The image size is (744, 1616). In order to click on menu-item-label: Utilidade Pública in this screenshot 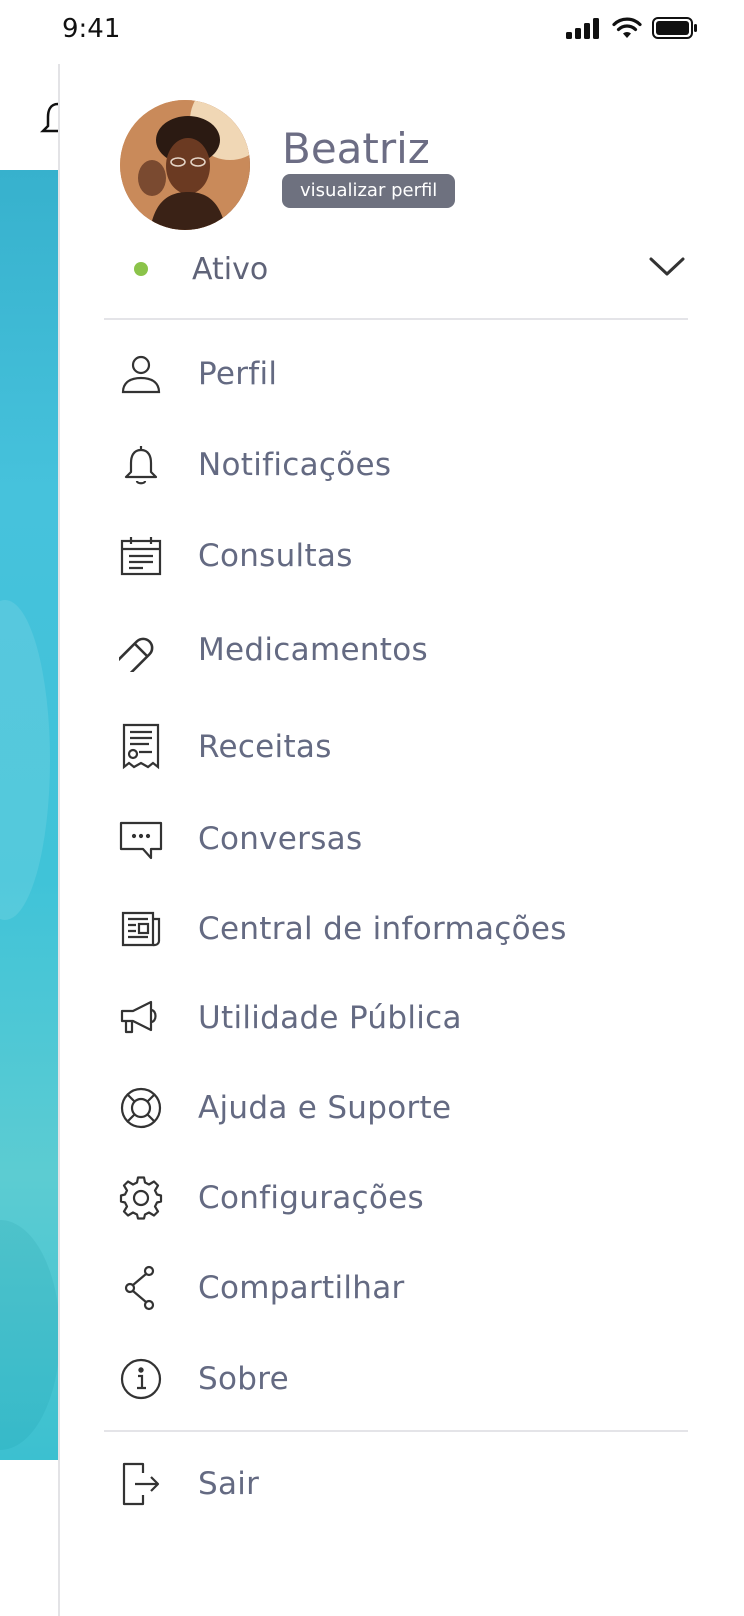, I will do `click(330, 1018)`.